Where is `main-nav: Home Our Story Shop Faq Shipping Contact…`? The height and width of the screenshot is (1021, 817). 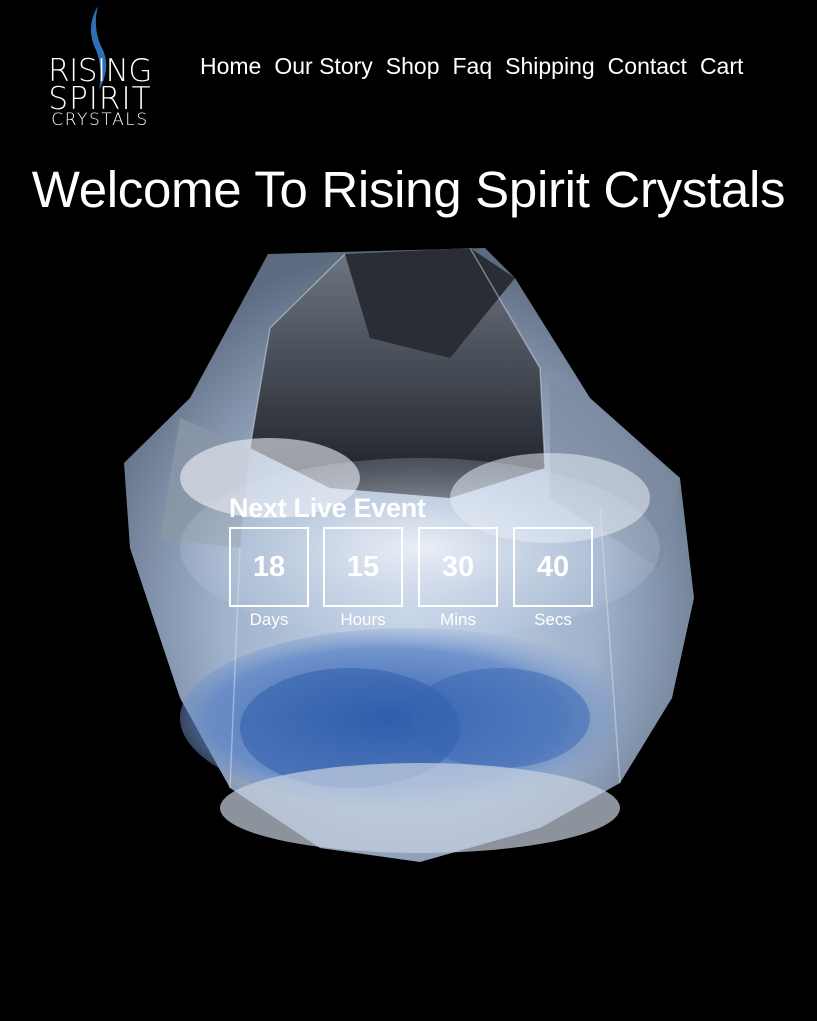 main-nav: Home Our Story Shop Faq Shipping Contact… is located at coordinates (471, 66).